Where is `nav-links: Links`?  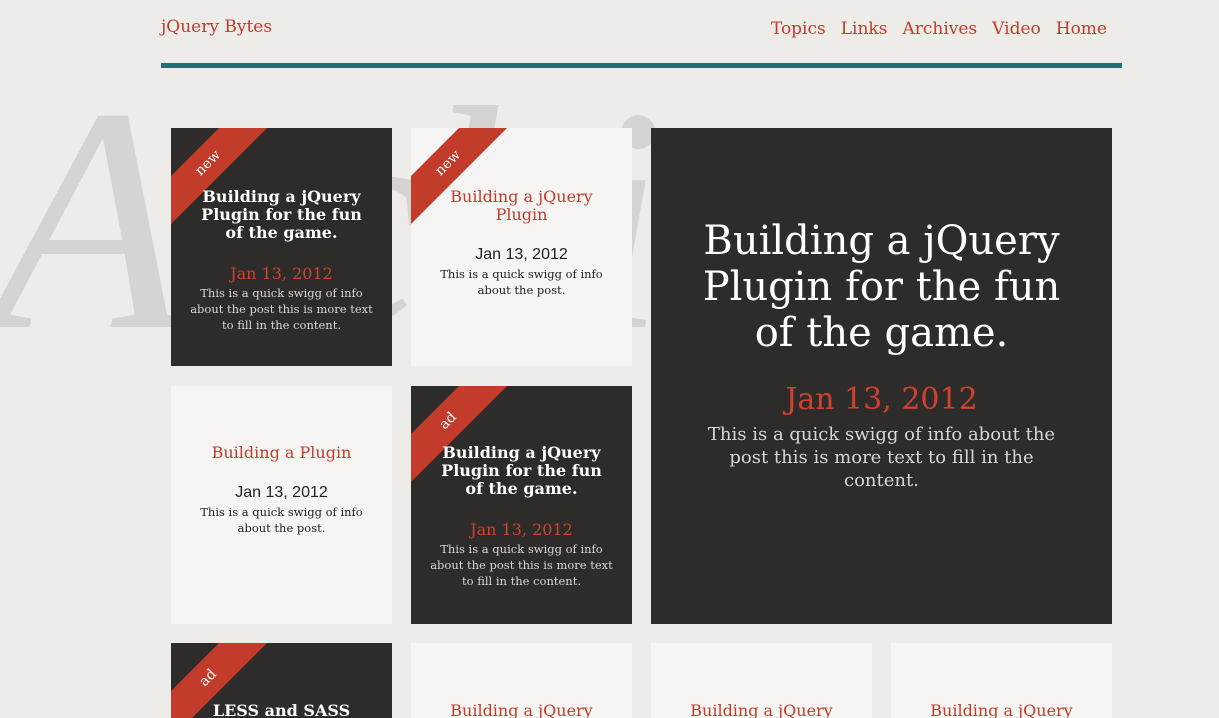 nav-links: Links is located at coordinates (864, 29).